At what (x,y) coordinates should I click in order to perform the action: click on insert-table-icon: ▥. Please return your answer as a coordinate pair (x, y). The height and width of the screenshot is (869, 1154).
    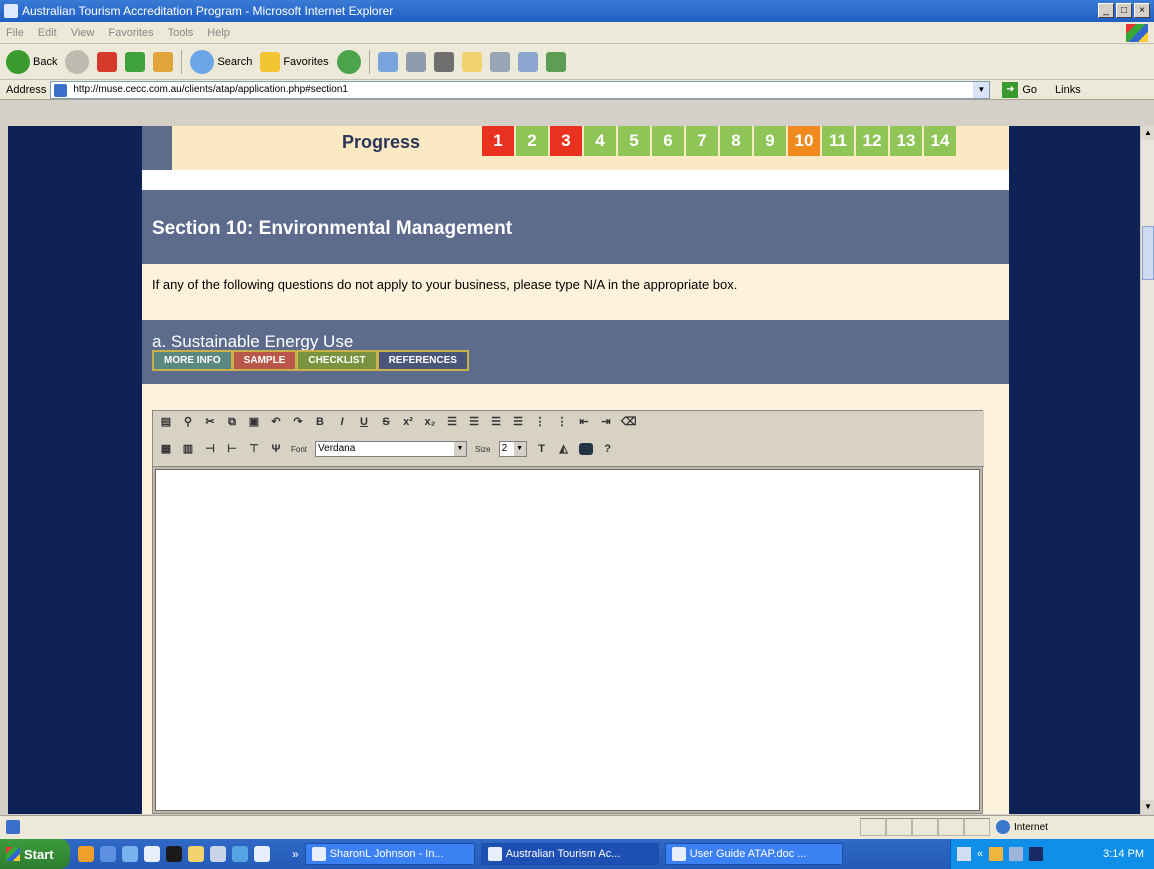
    Looking at the image, I should click on (188, 449).